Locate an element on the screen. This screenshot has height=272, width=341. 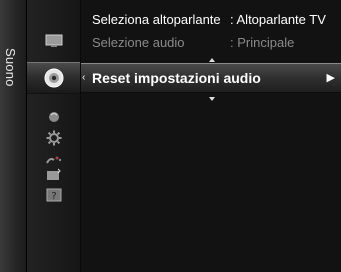
speaker-select-row: Seleziona altoparlante : Altoparlante TV is located at coordinates (211, 20).